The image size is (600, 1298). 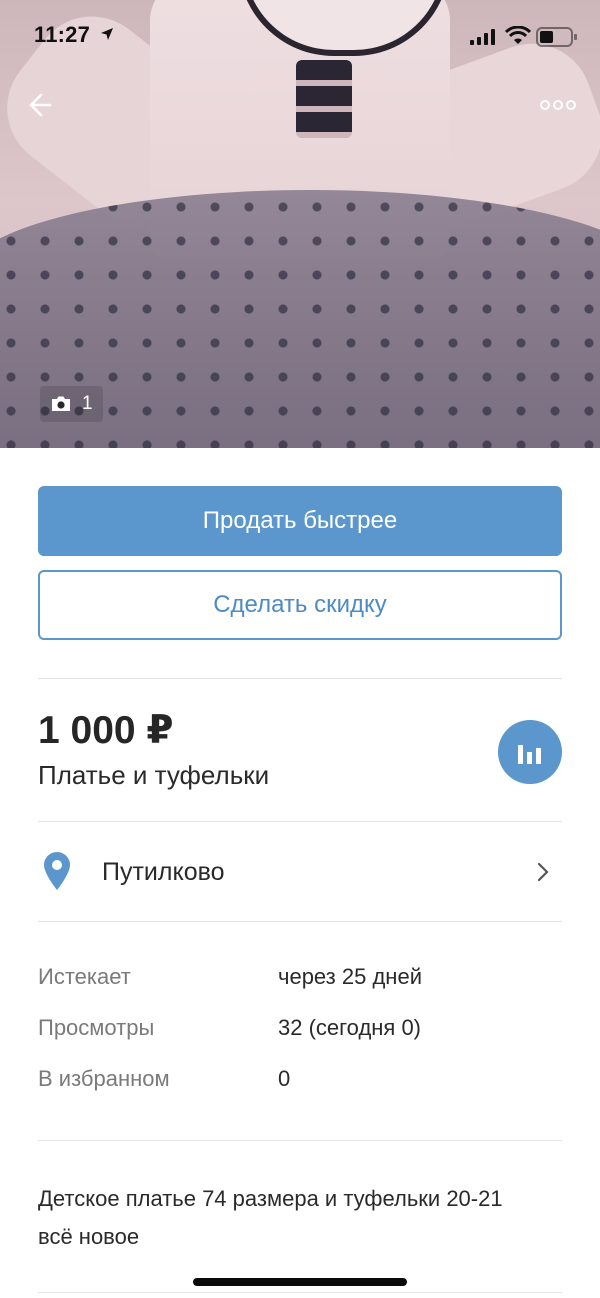 What do you see at coordinates (107, 34) in the screenshot?
I see `location-arrow-icon` at bounding box center [107, 34].